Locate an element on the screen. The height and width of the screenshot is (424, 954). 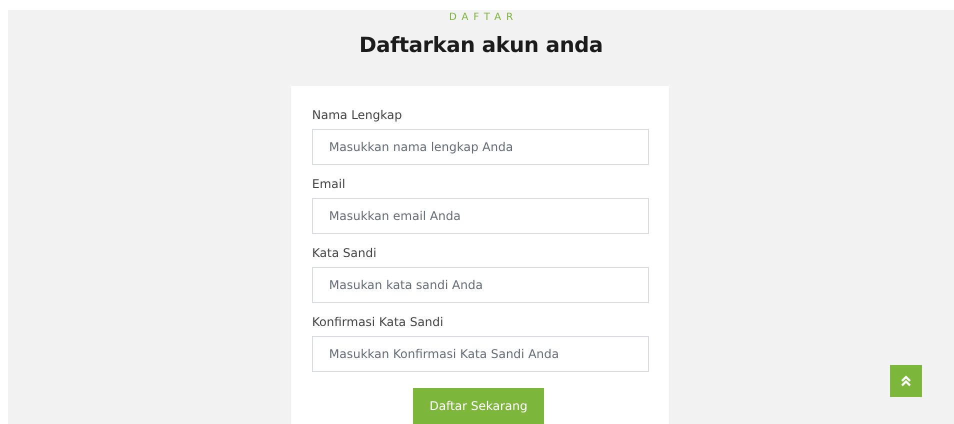
section-title: Daftarkan akun anda is located at coordinates (481, 45).